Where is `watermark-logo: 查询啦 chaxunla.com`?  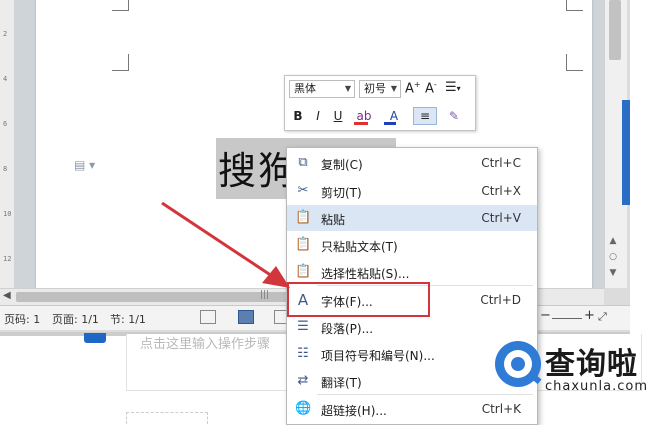 watermark-logo: 查询啦 chaxunla.com is located at coordinates (577, 370).